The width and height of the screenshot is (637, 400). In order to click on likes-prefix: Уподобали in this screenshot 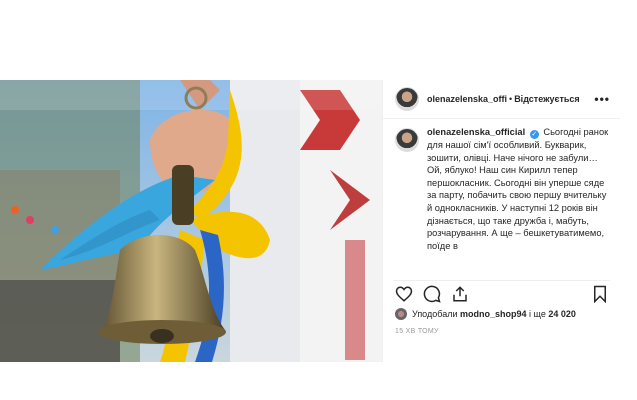, I will do `click(435, 314)`.